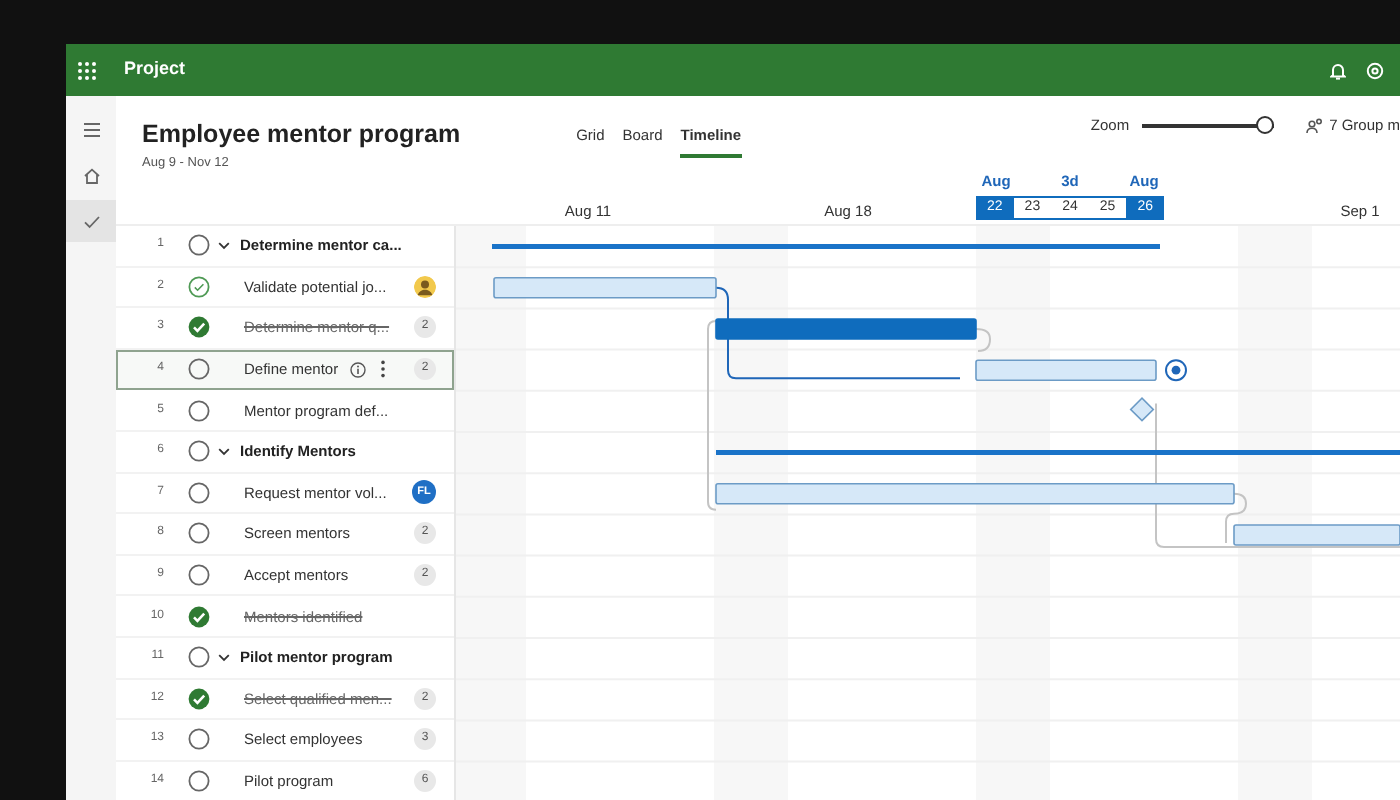  Describe the element at coordinates (155, 69) in the screenshot. I see `app-title: Project` at that location.